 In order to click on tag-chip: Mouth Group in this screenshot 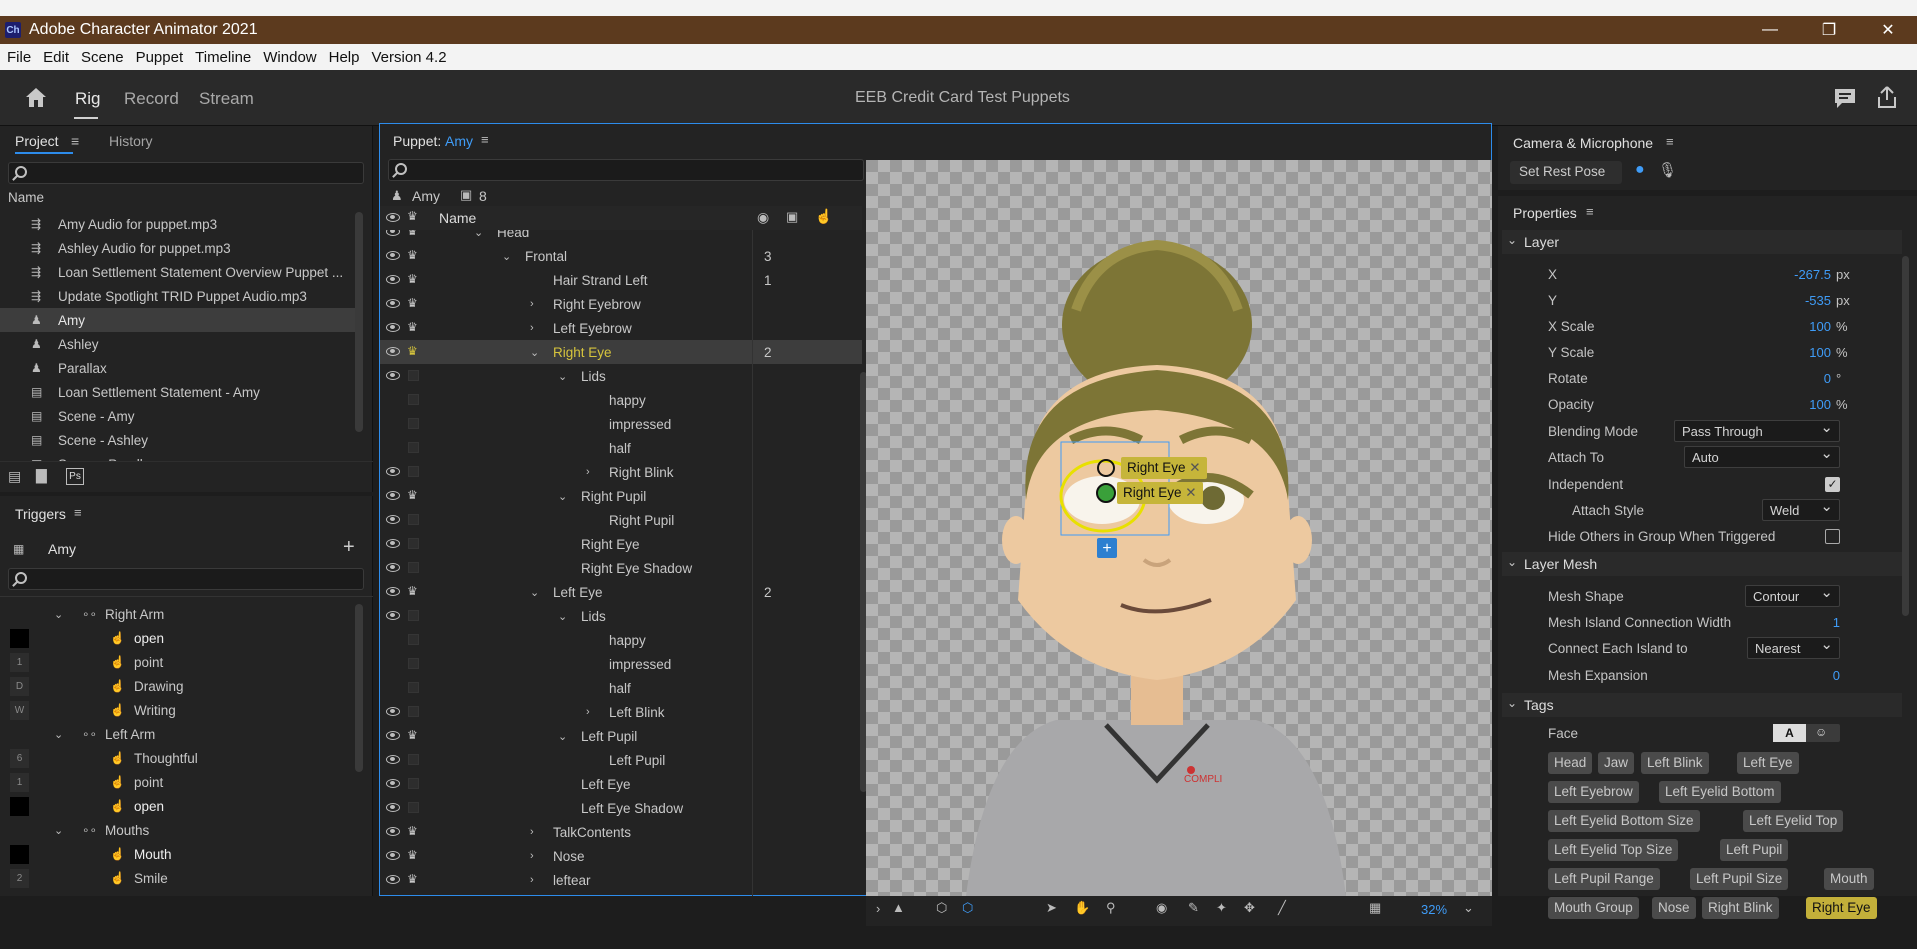, I will do `click(1593, 908)`.